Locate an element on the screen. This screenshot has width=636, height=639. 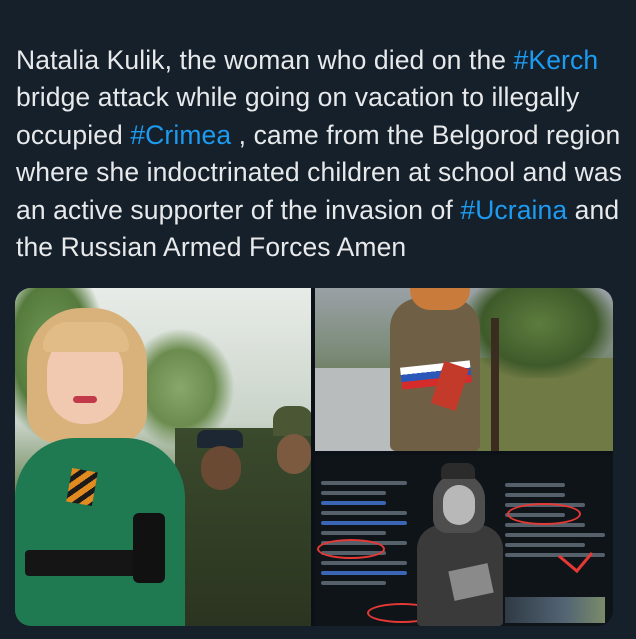
profile-info-panel is located at coordinates (555, 547).